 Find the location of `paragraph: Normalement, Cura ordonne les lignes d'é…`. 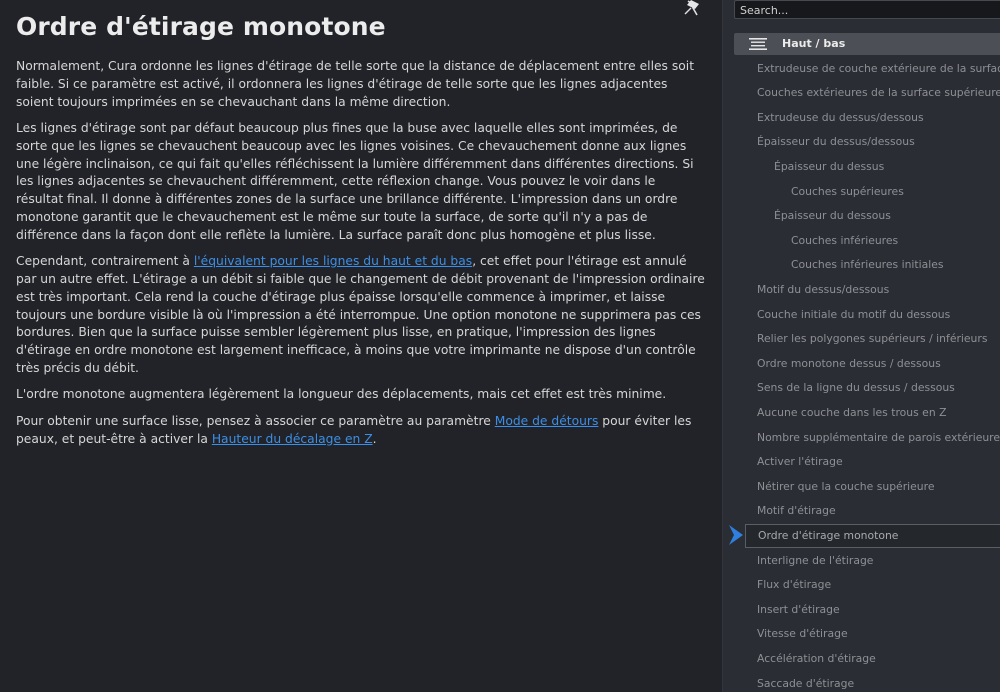

paragraph: Normalement, Cura ordonne les lignes d'é… is located at coordinates (355, 84).